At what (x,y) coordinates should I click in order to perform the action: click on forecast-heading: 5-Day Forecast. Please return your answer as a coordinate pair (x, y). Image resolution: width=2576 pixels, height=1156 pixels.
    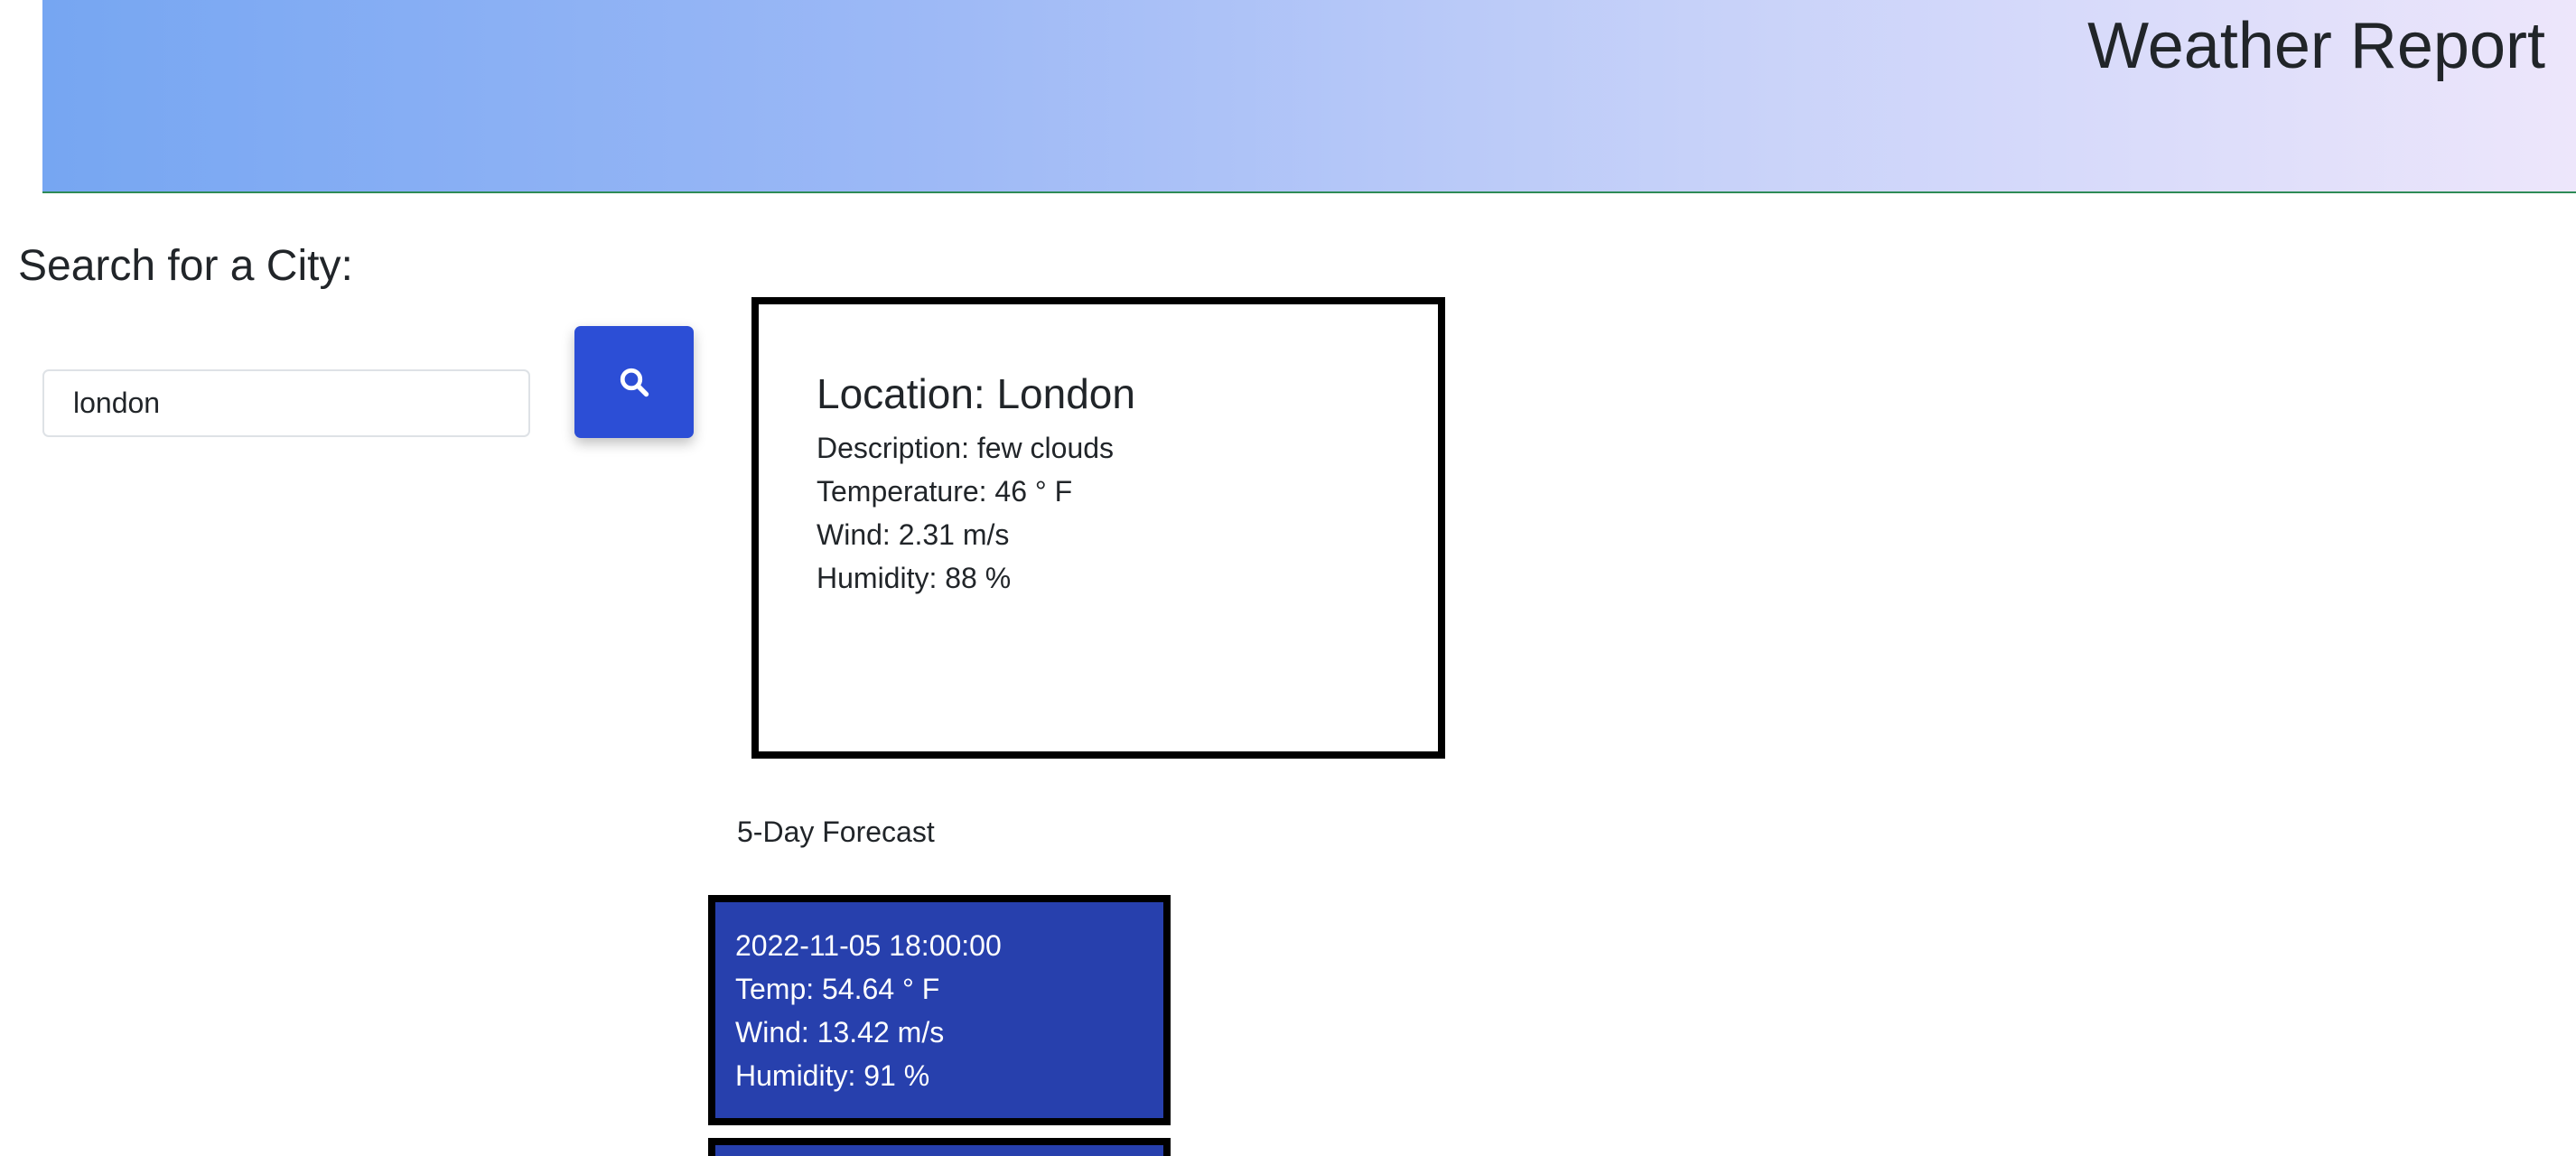
    Looking at the image, I should click on (836, 832).